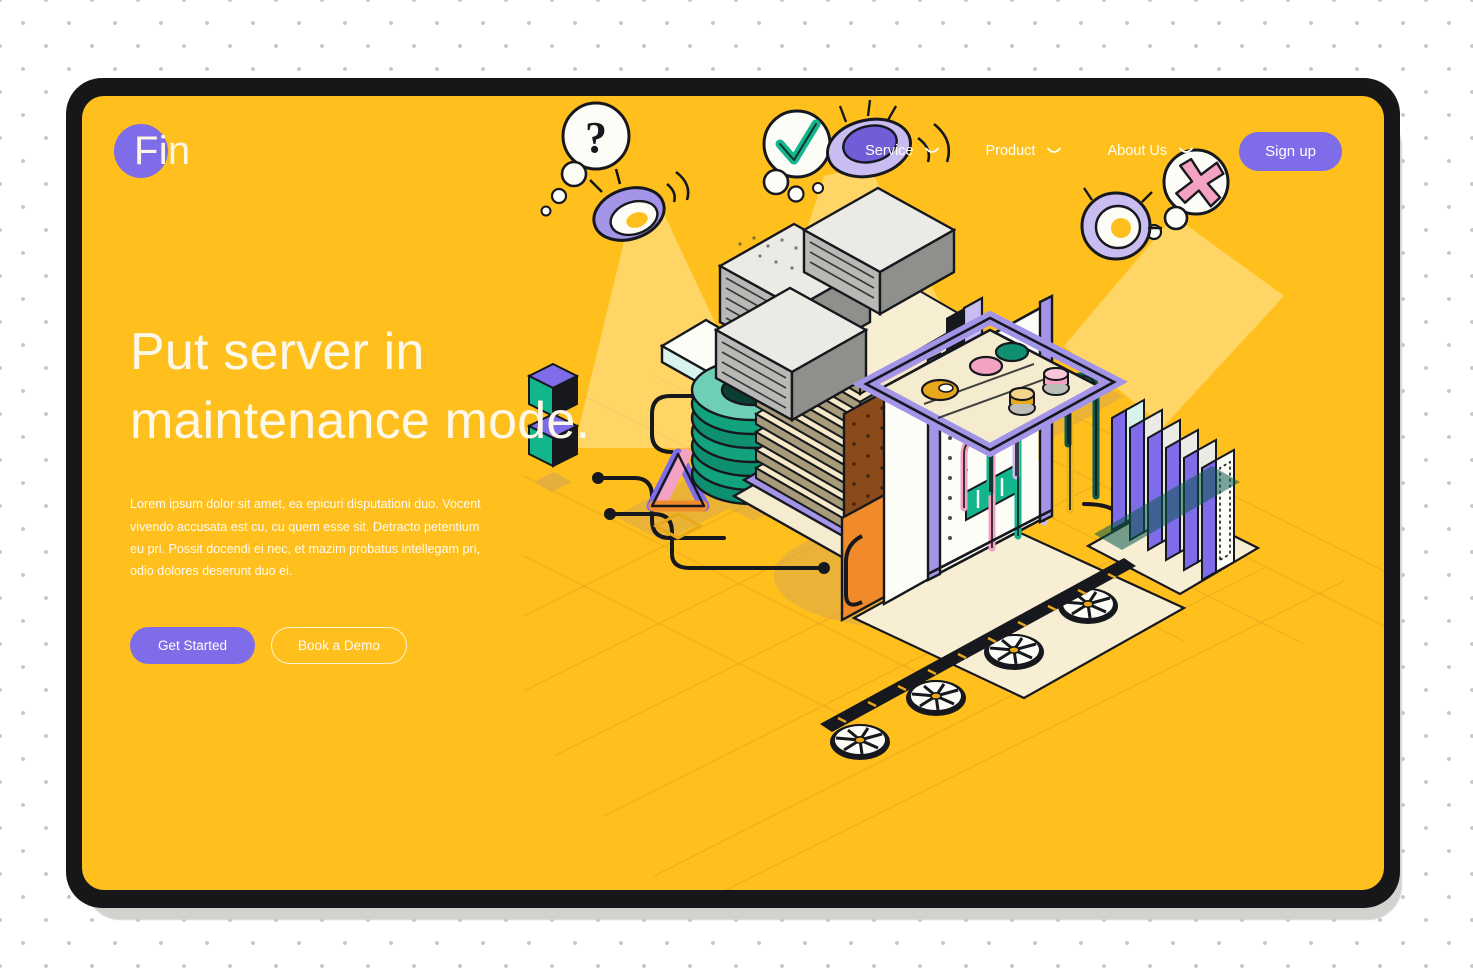 This screenshot has width=1473, height=980. Describe the element at coordinates (678, 494) in the screenshot. I see `triangle-prop` at that location.